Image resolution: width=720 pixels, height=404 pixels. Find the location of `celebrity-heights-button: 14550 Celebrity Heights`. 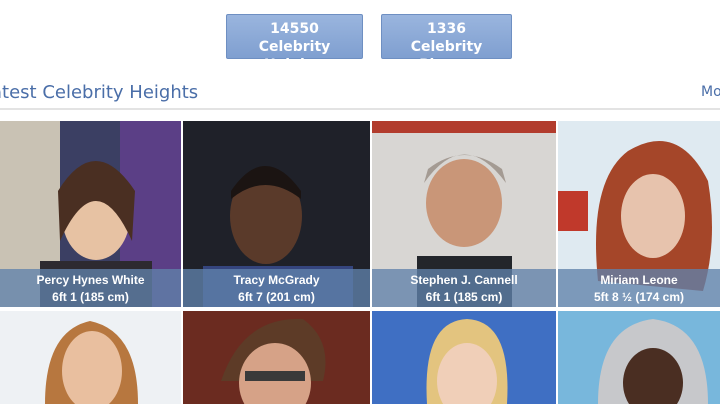

celebrity-heights-button: 14550 Celebrity Heights is located at coordinates (294, 43).